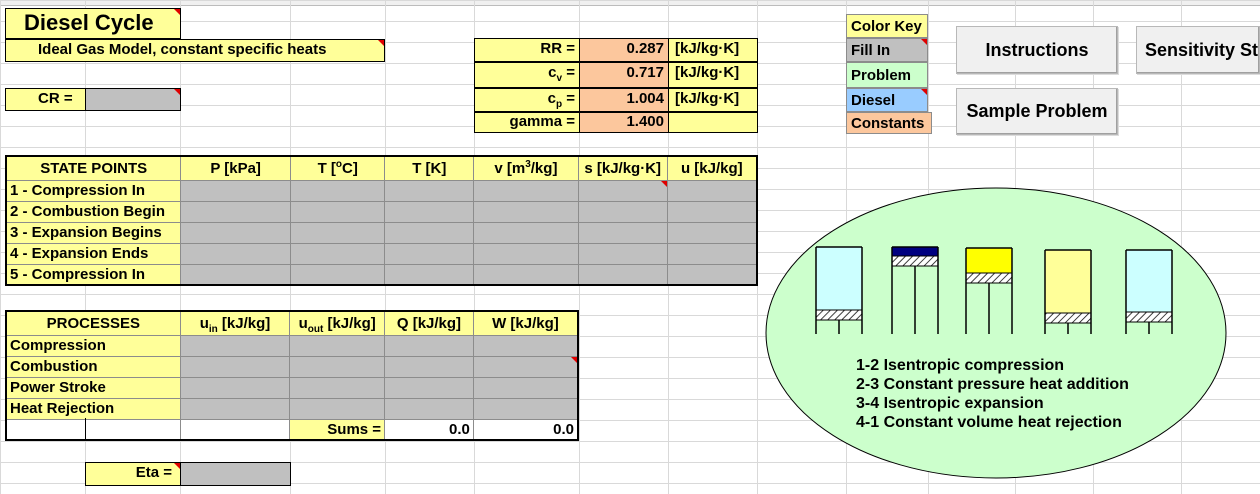  I want to click on constant-value: 1.400, so click(624, 122).